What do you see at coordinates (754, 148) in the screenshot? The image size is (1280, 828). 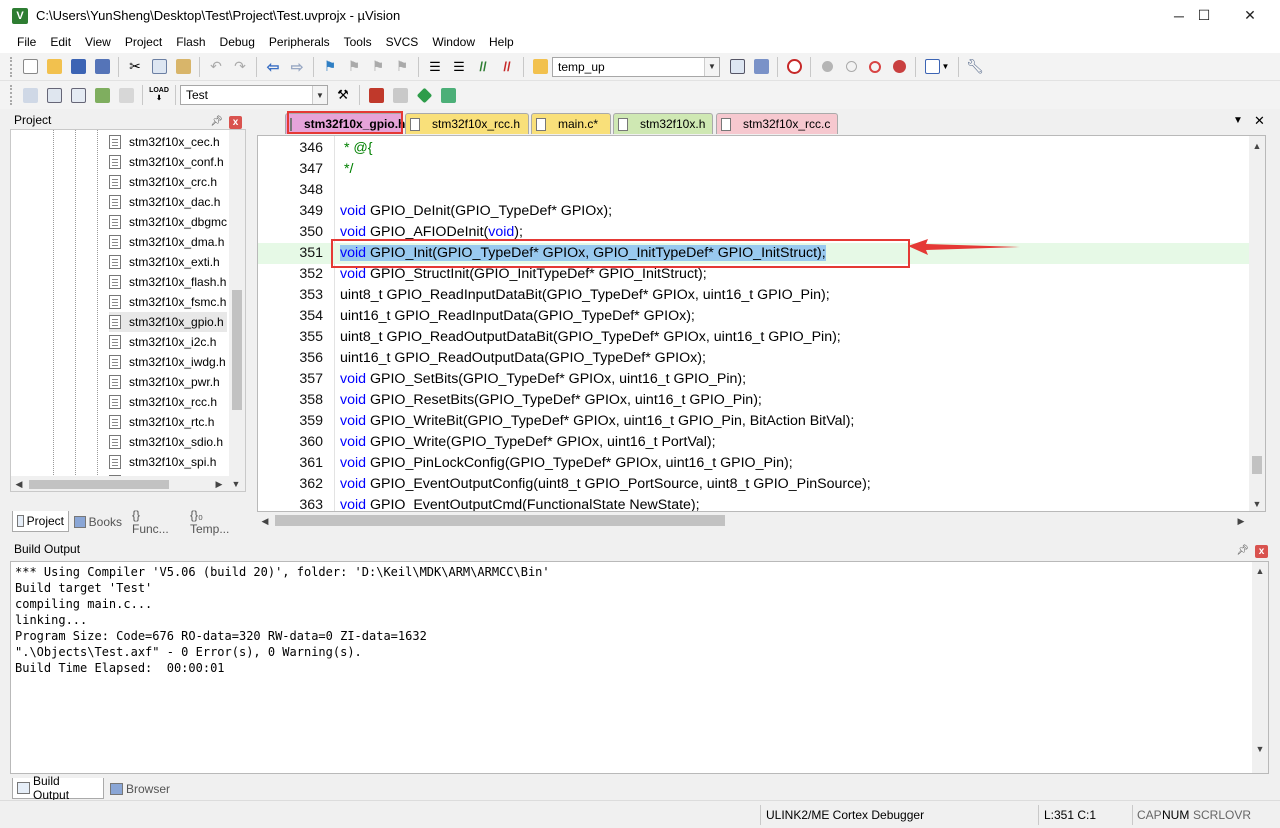 I see `code-line: 346 * @{` at bounding box center [754, 148].